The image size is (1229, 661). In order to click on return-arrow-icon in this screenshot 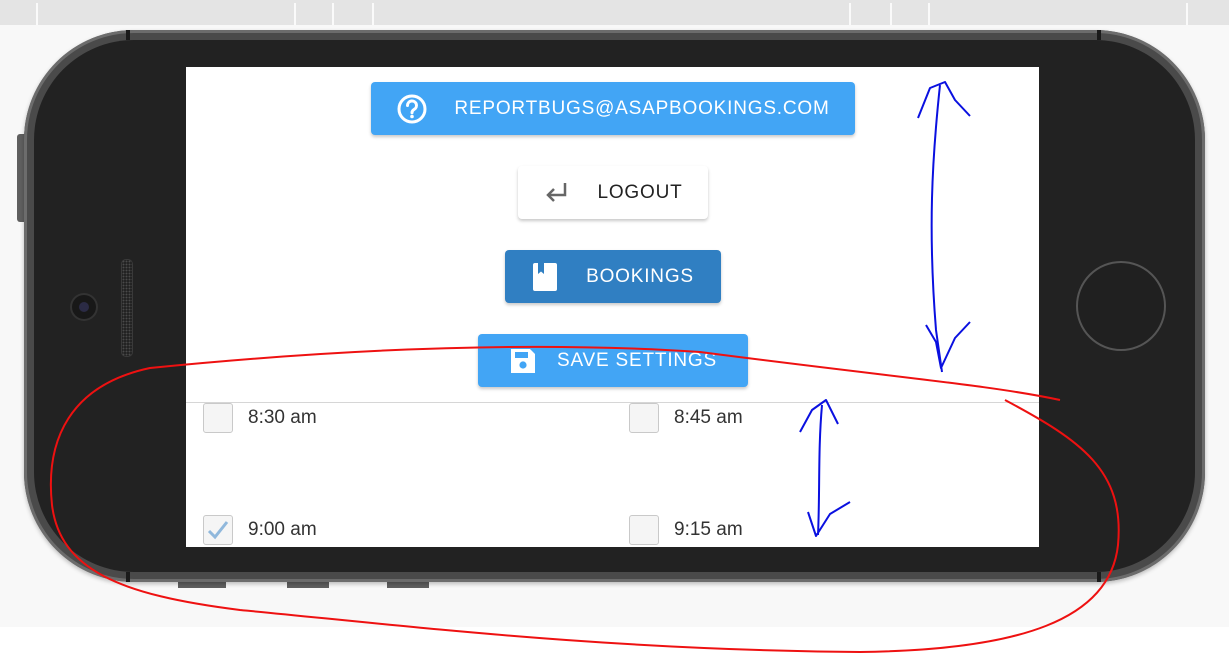, I will do `click(557, 193)`.